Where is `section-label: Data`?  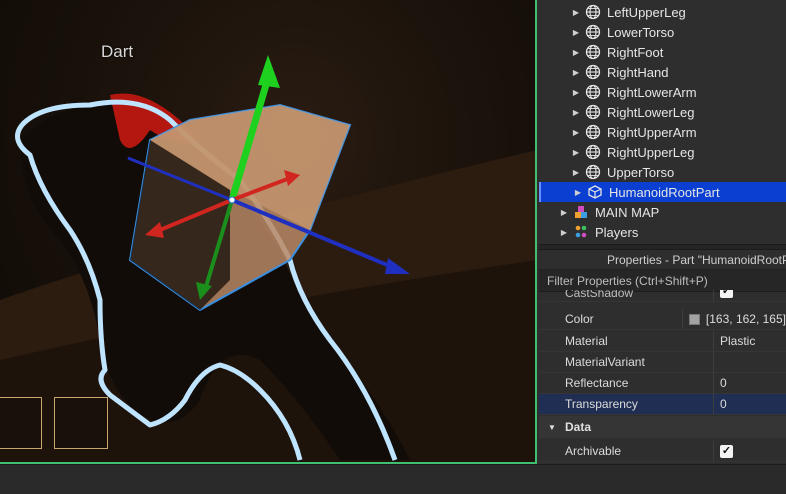 section-label: Data is located at coordinates (578, 427).